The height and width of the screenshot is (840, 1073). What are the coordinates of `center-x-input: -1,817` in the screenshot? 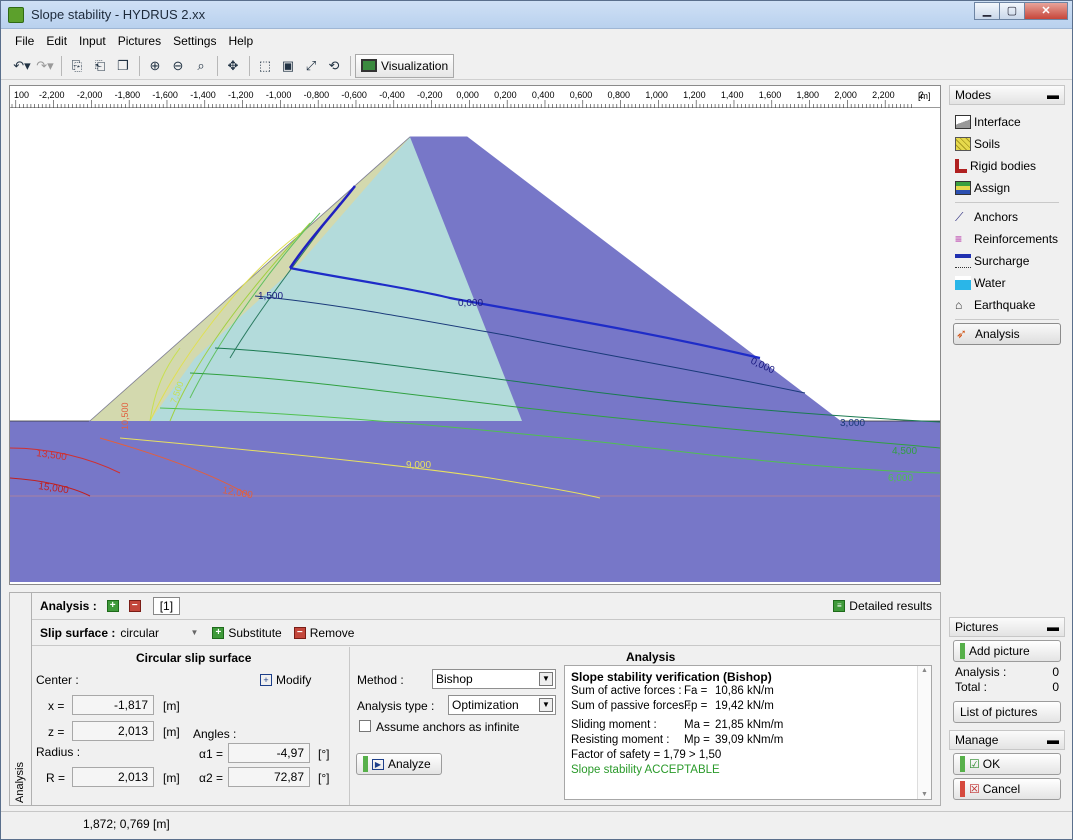 It's located at (113, 705).